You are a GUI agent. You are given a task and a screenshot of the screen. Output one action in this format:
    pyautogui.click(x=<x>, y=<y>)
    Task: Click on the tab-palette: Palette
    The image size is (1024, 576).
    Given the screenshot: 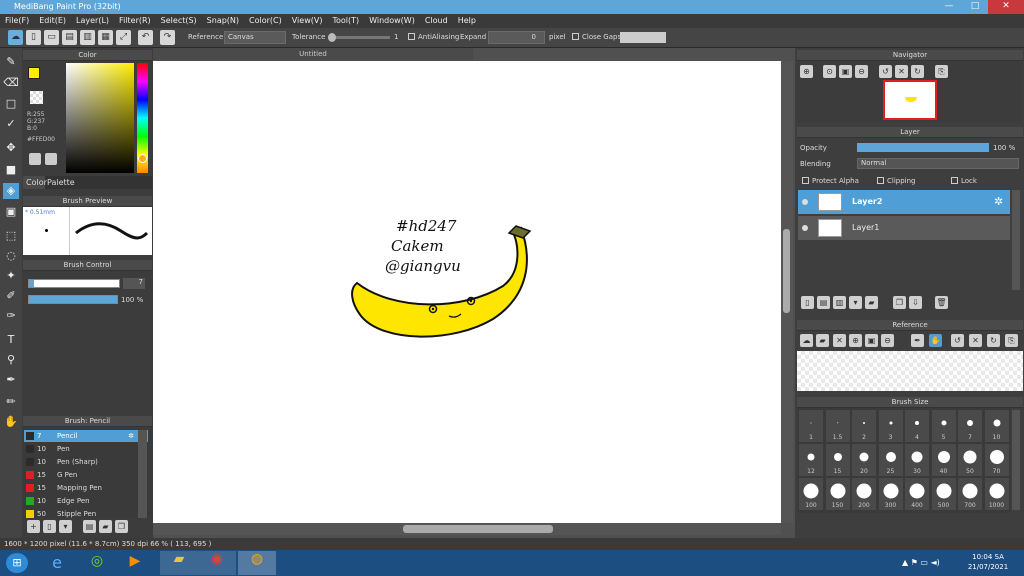 What is the action you would take?
    pyautogui.click(x=61, y=182)
    